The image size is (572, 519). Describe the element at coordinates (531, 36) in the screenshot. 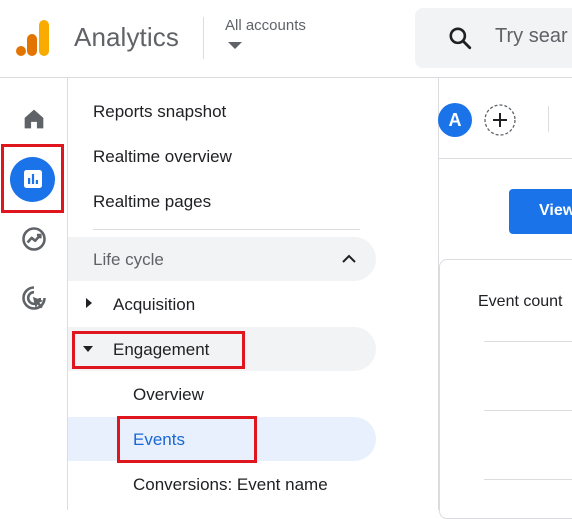

I see `search-input: Try sear` at that location.